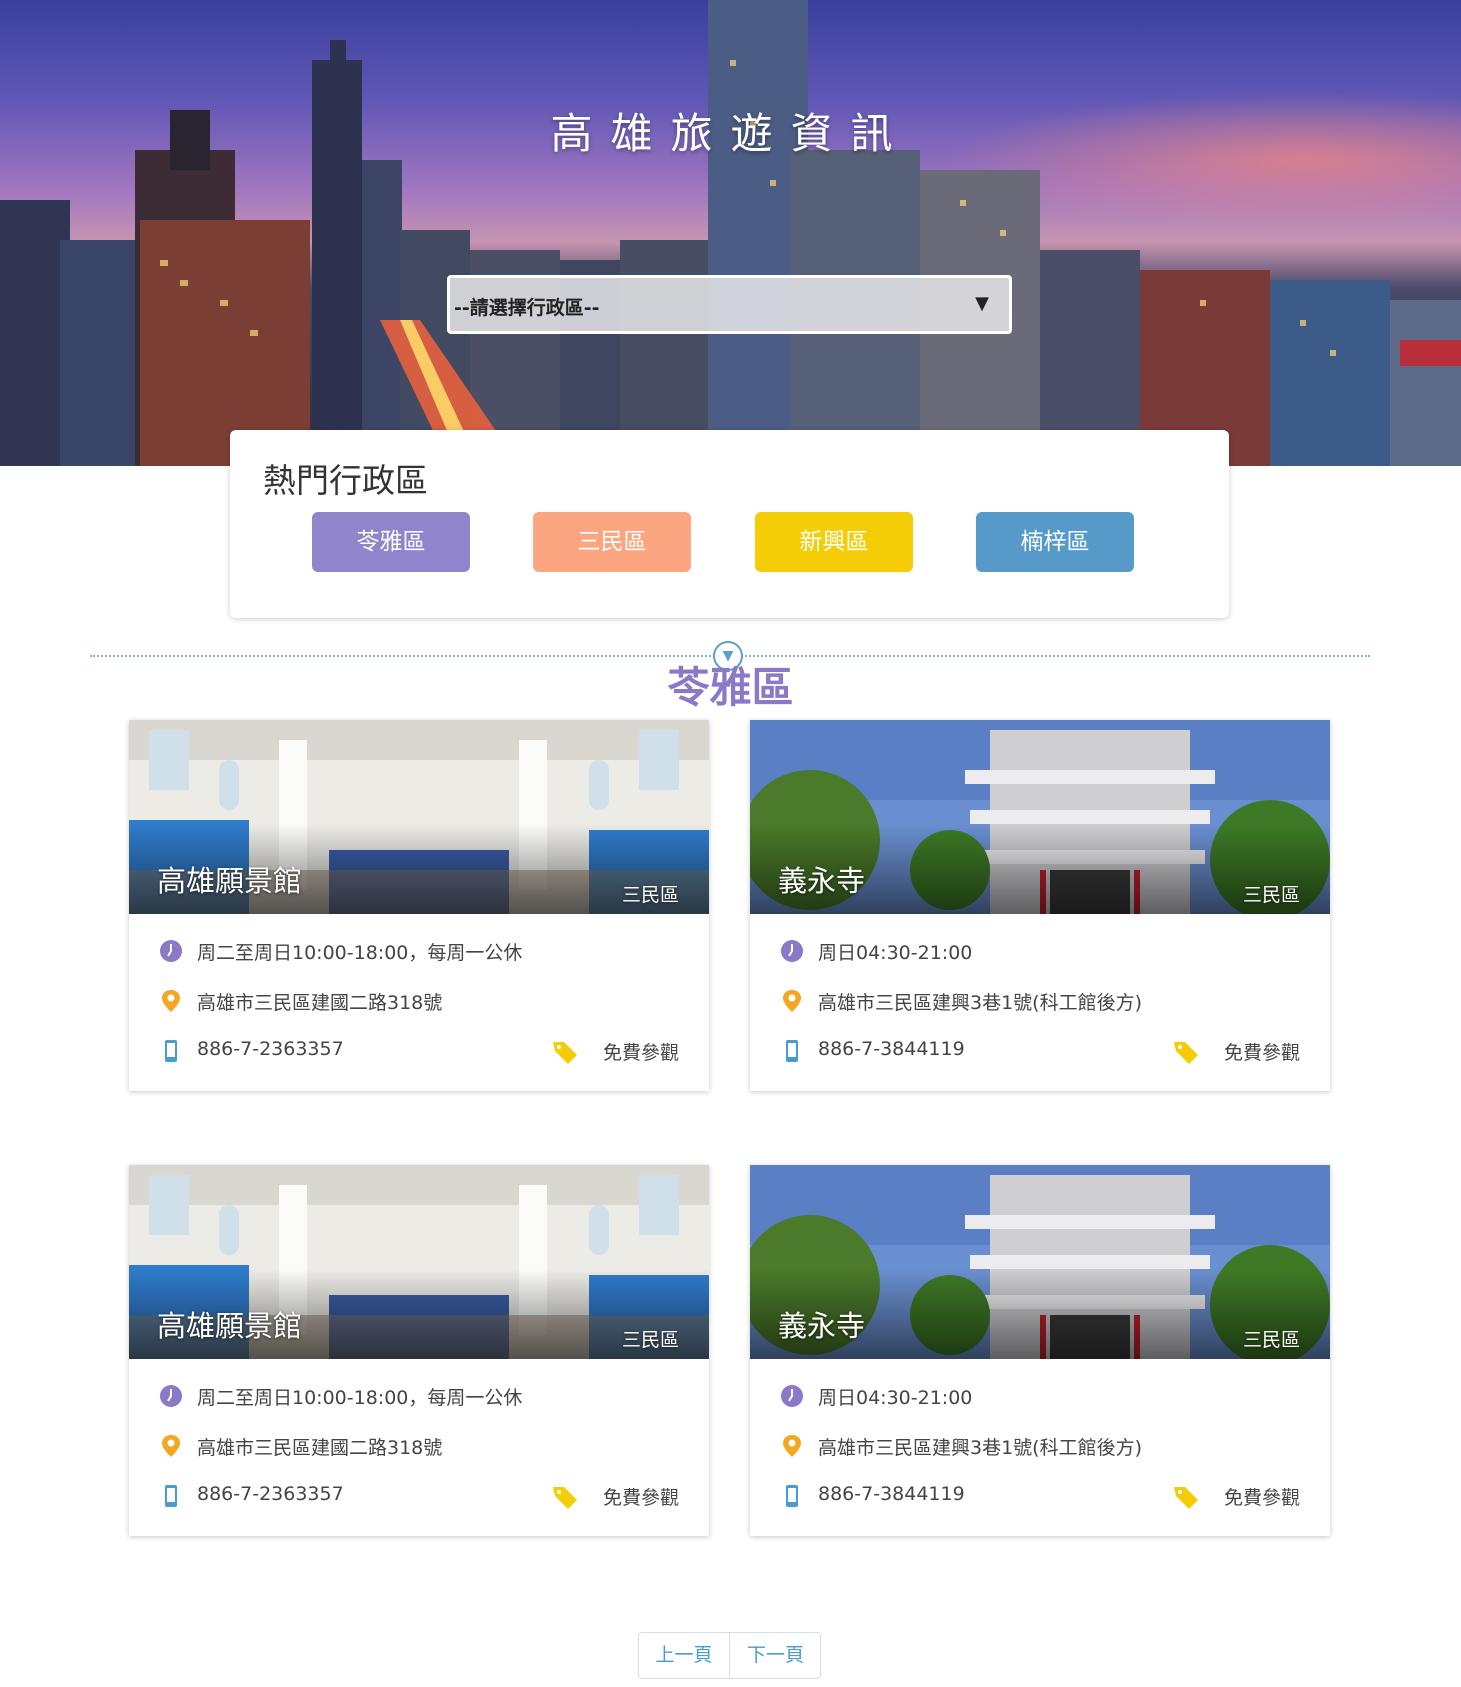  I want to click on district-button-nanzi: 楠梓區, so click(1055, 542).